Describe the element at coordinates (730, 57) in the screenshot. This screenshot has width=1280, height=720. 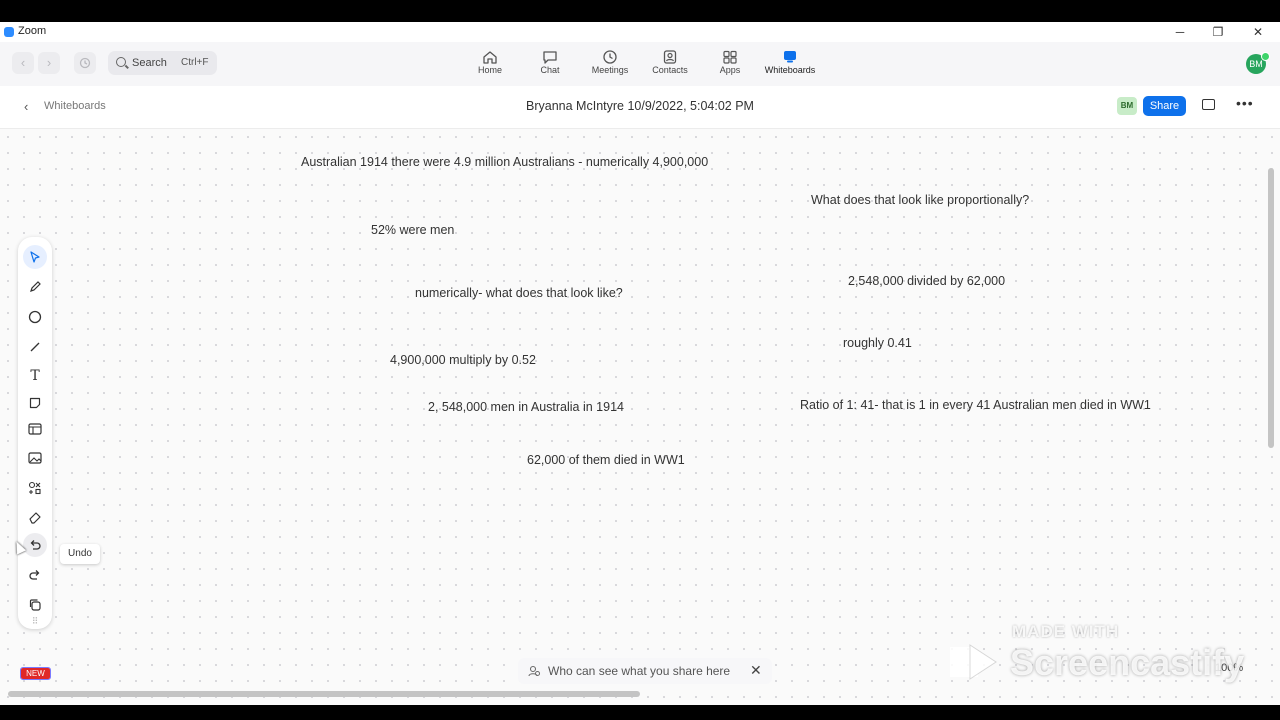
I see `apps-icon` at that location.